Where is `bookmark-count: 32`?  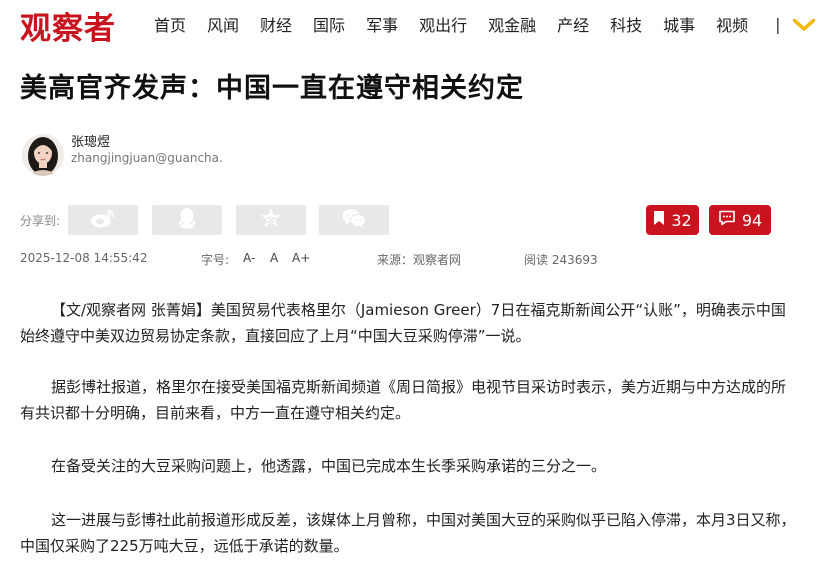 bookmark-count: 32 is located at coordinates (681, 220).